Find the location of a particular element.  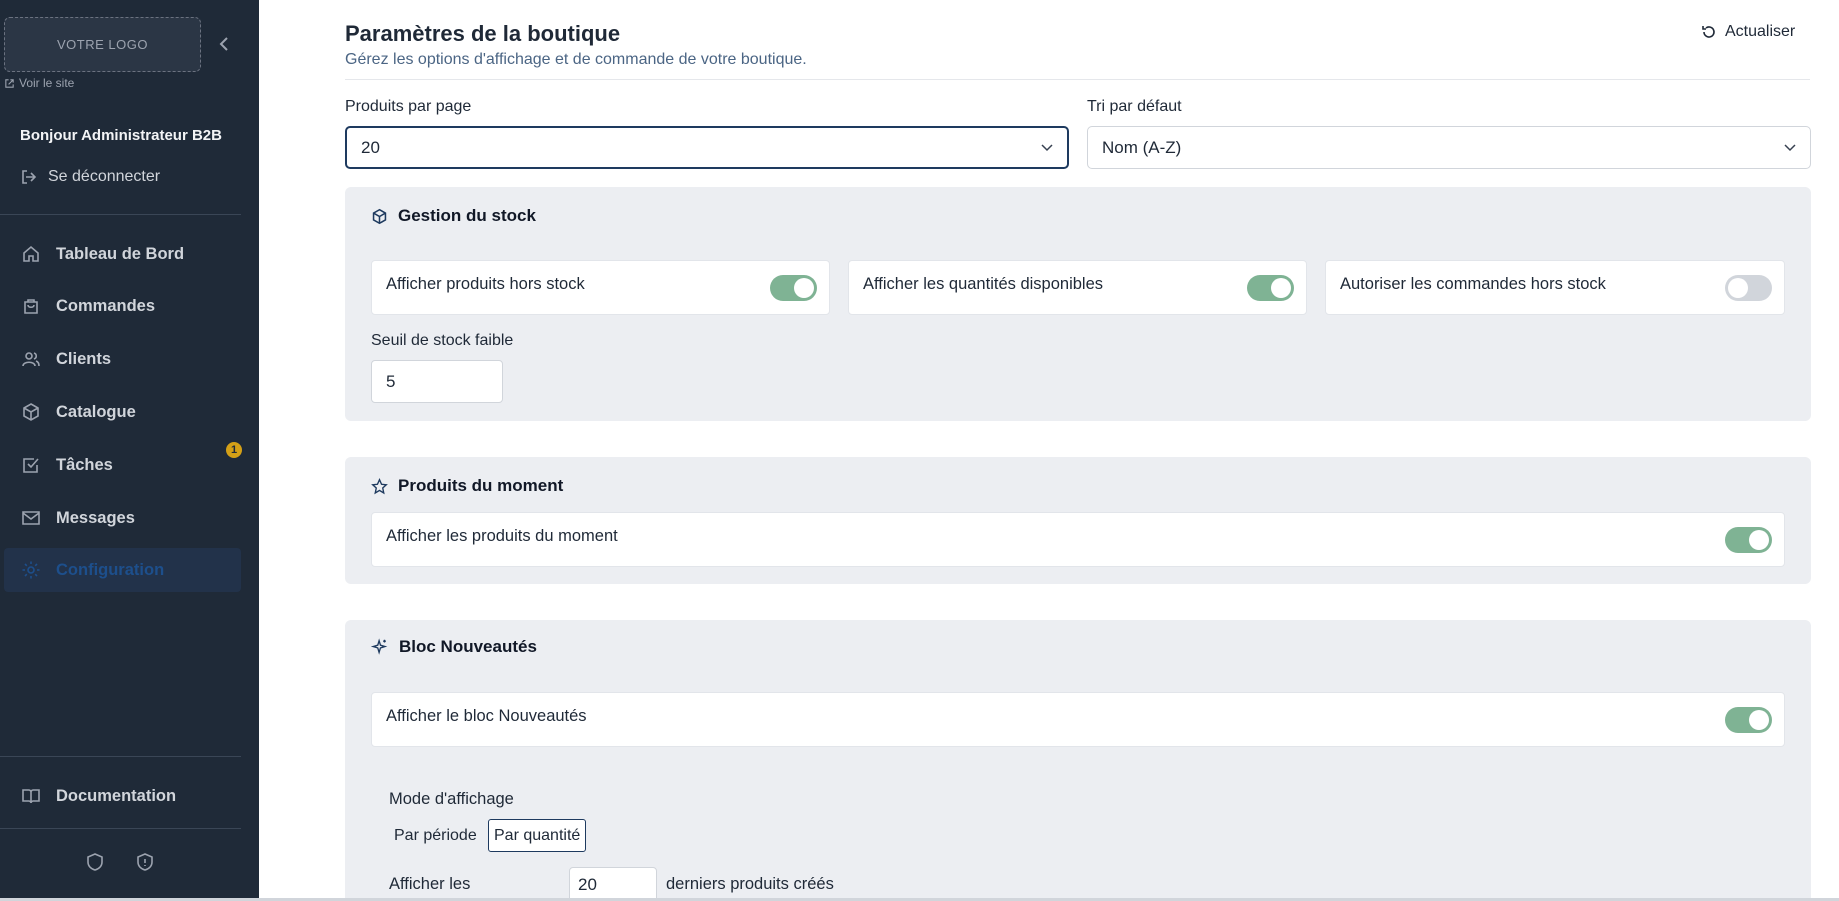

users-icon is located at coordinates (31, 359).